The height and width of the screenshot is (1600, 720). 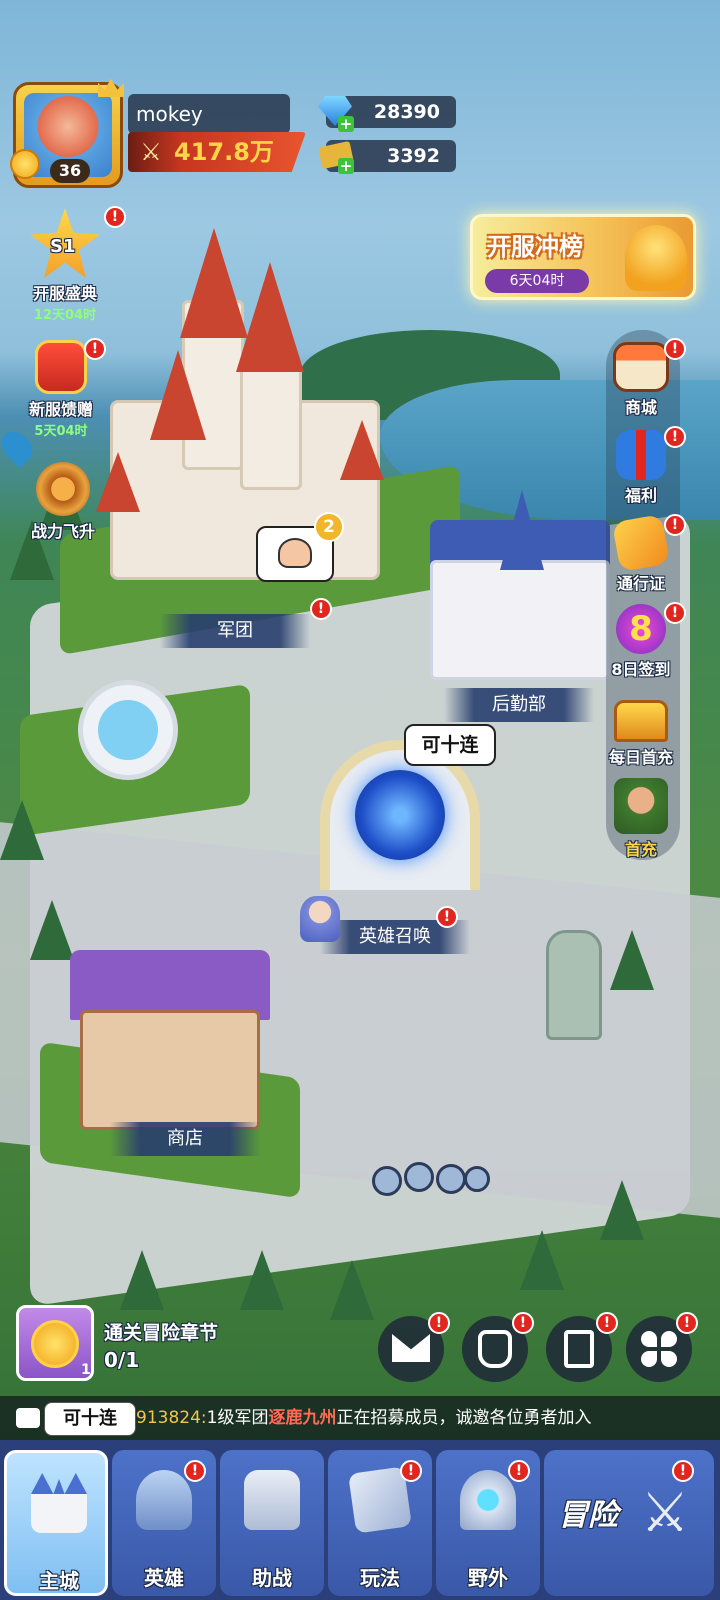 I want to click on helmet-icon, so click(x=164, y=1500).